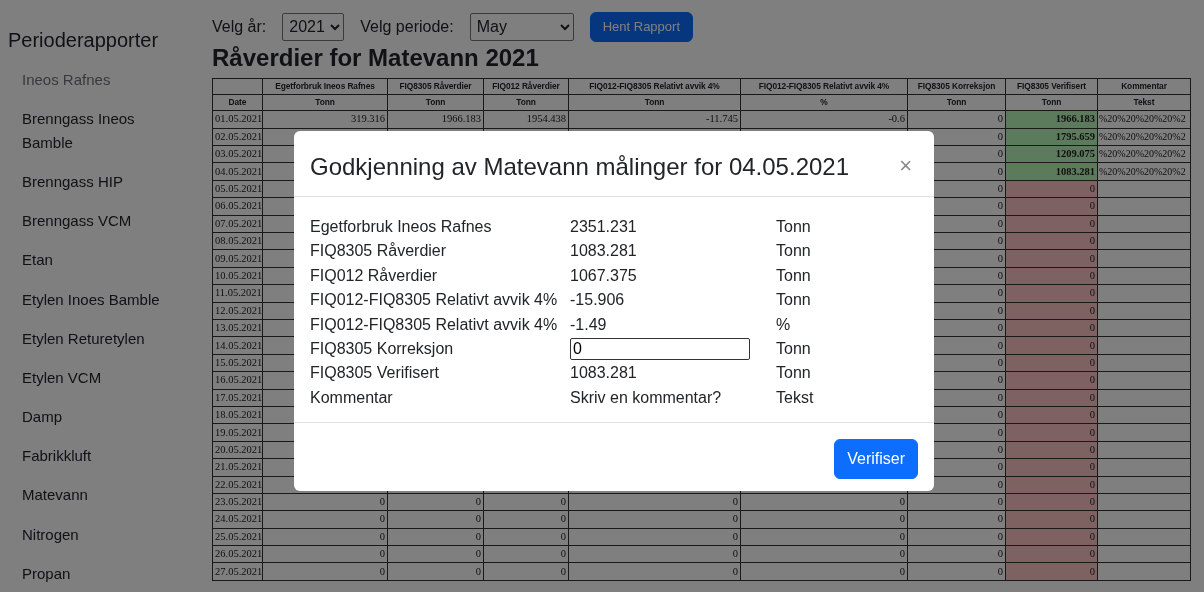  Describe the element at coordinates (407, 26) in the screenshot. I see `period-label: Velg periode:` at that location.